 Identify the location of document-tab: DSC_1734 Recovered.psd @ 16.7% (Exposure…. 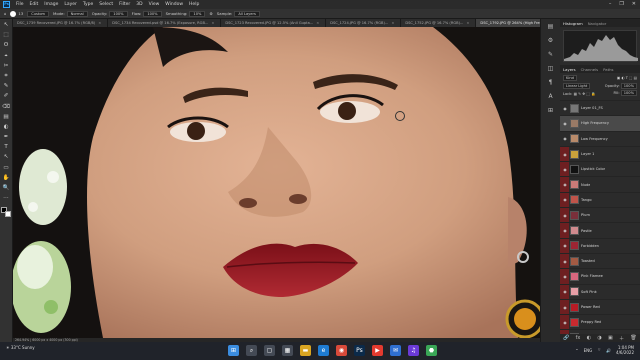
(165, 23).